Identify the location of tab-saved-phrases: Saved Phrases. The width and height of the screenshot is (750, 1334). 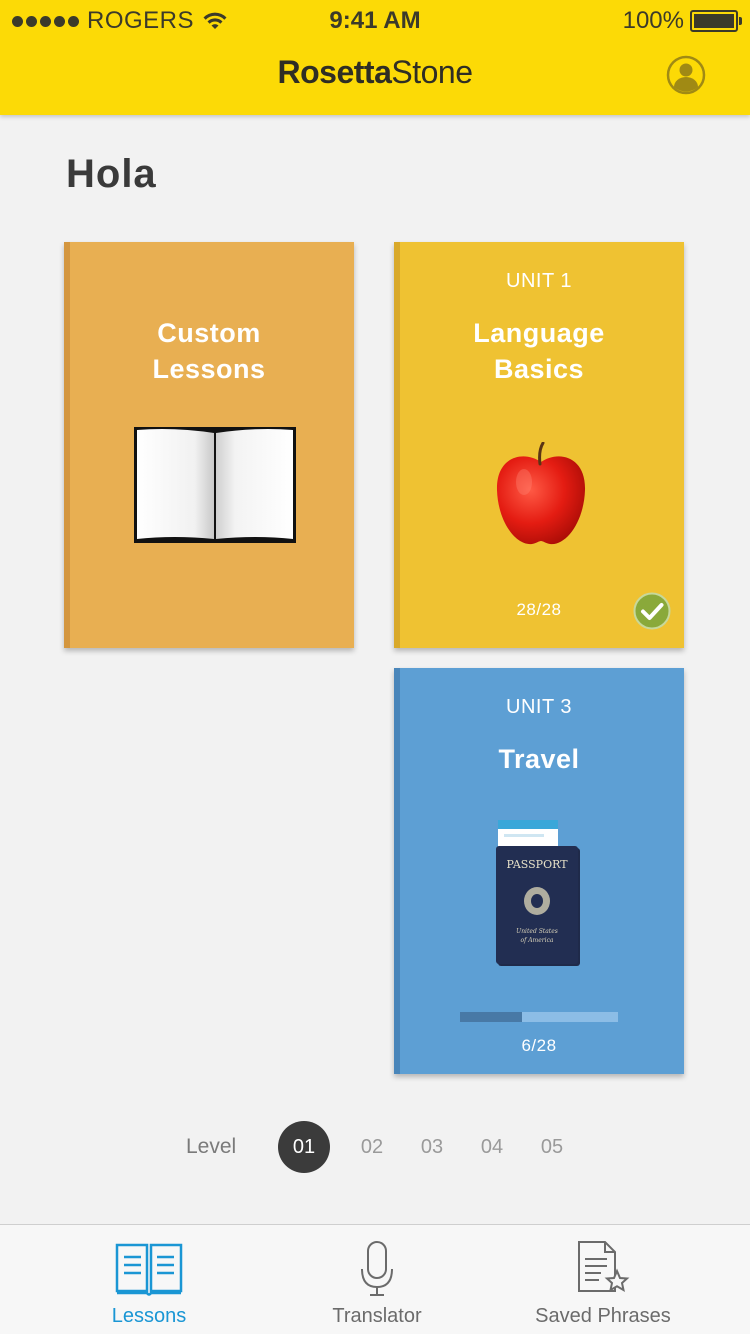
(603, 1279).